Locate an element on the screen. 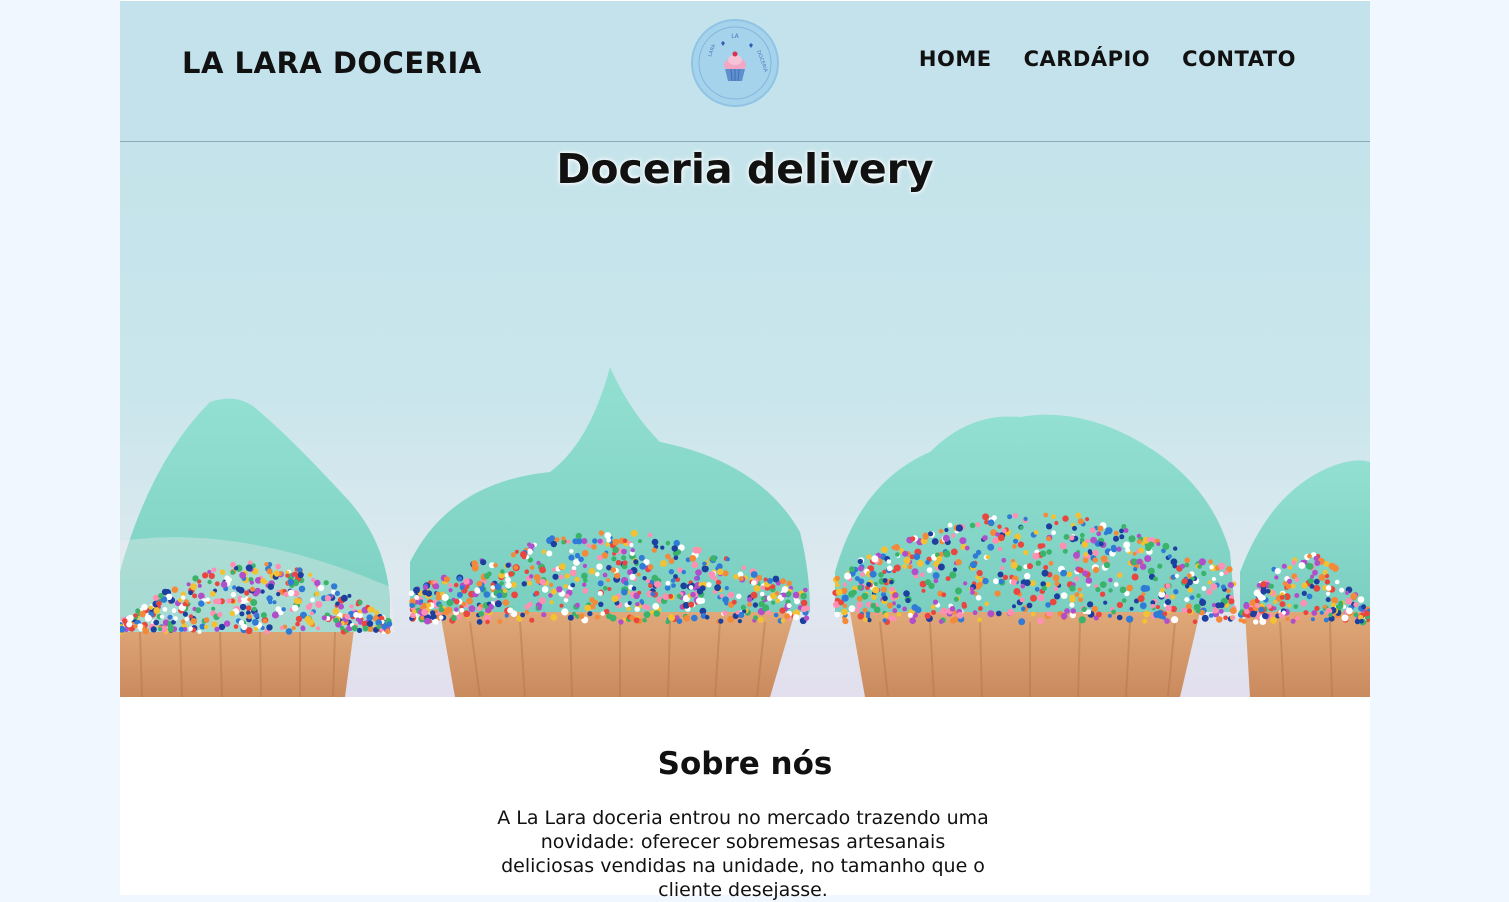 This screenshot has width=1509, height=902. main-nav: HOME CARDÁPIO CONTATO is located at coordinates (1107, 59).